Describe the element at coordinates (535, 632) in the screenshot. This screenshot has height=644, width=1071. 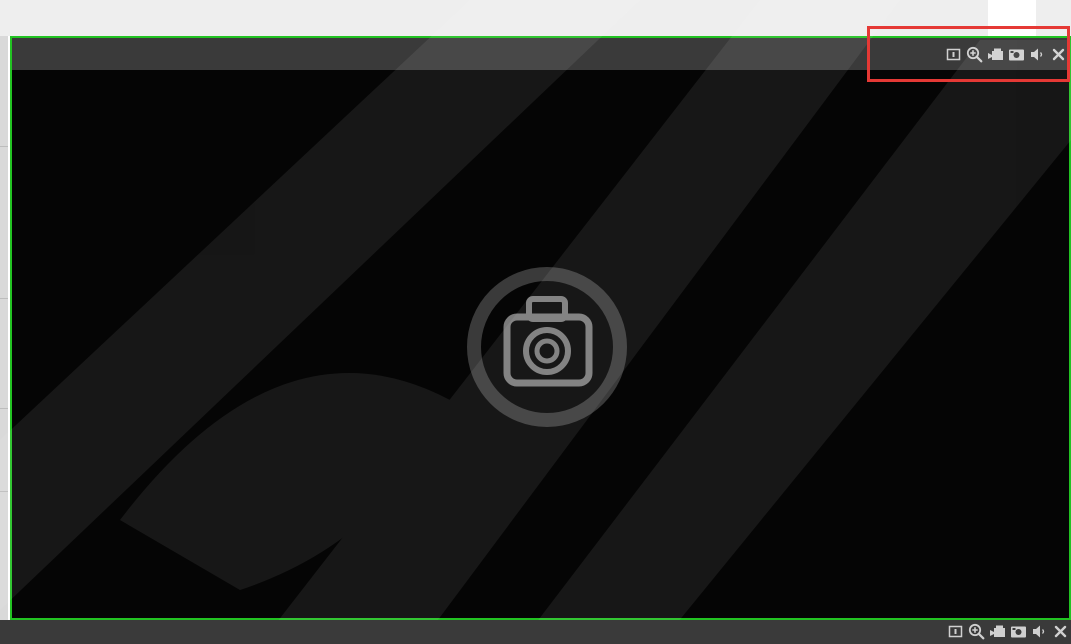
I see `next-window-titlebar` at that location.